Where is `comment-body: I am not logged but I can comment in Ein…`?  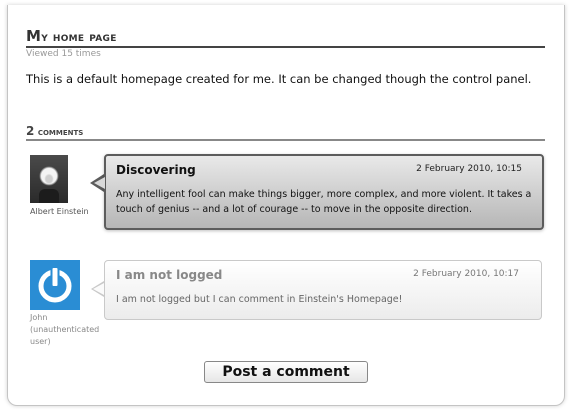 comment-body: I am not logged but I can comment in Ein… is located at coordinates (259, 299).